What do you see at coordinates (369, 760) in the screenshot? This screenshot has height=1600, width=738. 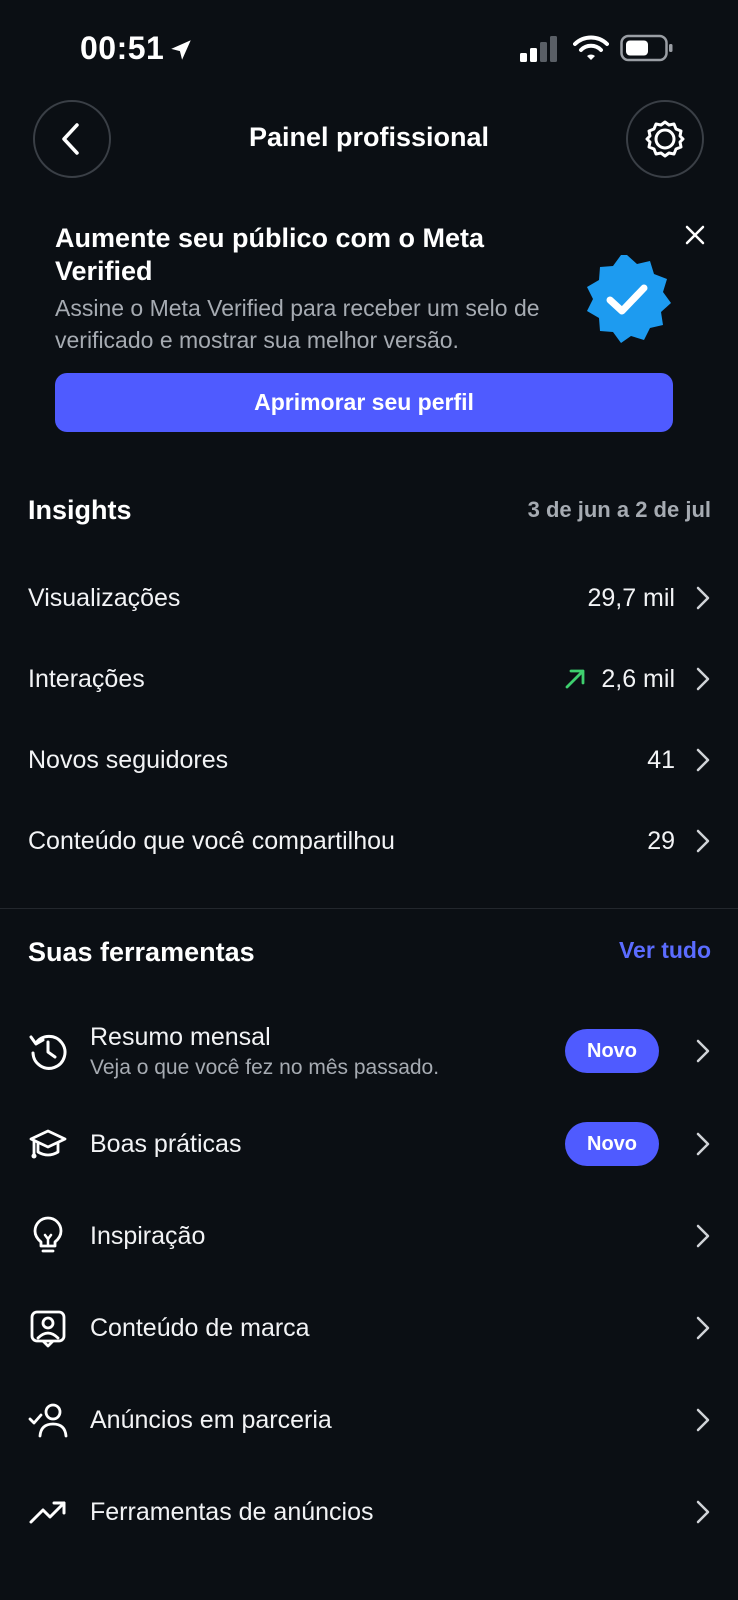 I see `insights-row-new-followers: Novos seguidores 41` at bounding box center [369, 760].